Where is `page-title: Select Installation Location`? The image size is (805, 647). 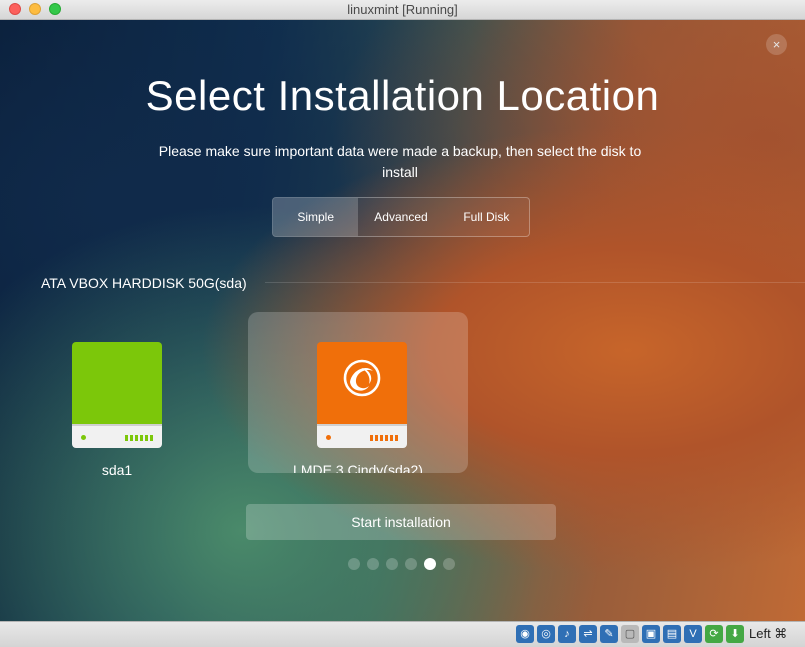 page-title: Select Installation Location is located at coordinates (402, 95).